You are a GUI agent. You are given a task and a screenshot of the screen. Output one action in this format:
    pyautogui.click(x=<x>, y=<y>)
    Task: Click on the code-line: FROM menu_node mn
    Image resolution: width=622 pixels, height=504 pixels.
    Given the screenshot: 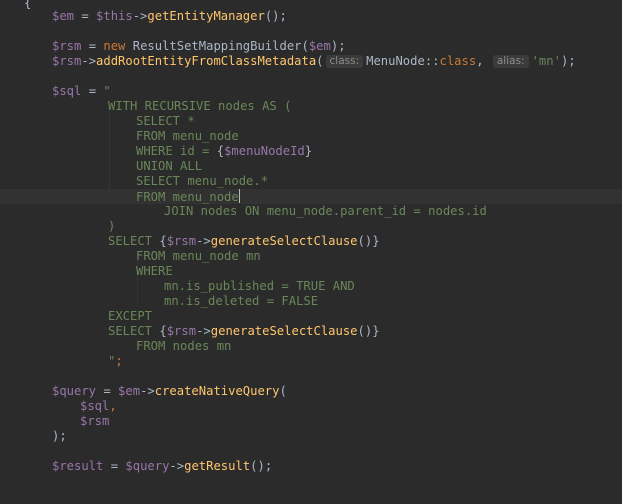 What is the action you would take?
    pyautogui.click(x=311, y=256)
    